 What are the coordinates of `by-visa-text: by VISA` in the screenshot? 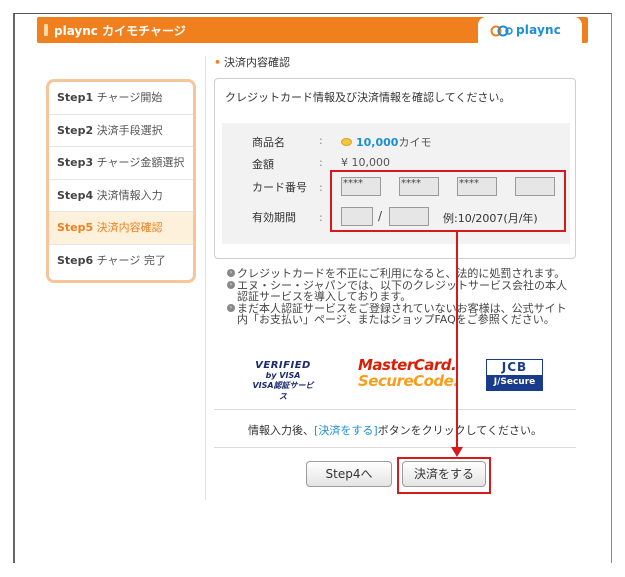 It's located at (283, 375).